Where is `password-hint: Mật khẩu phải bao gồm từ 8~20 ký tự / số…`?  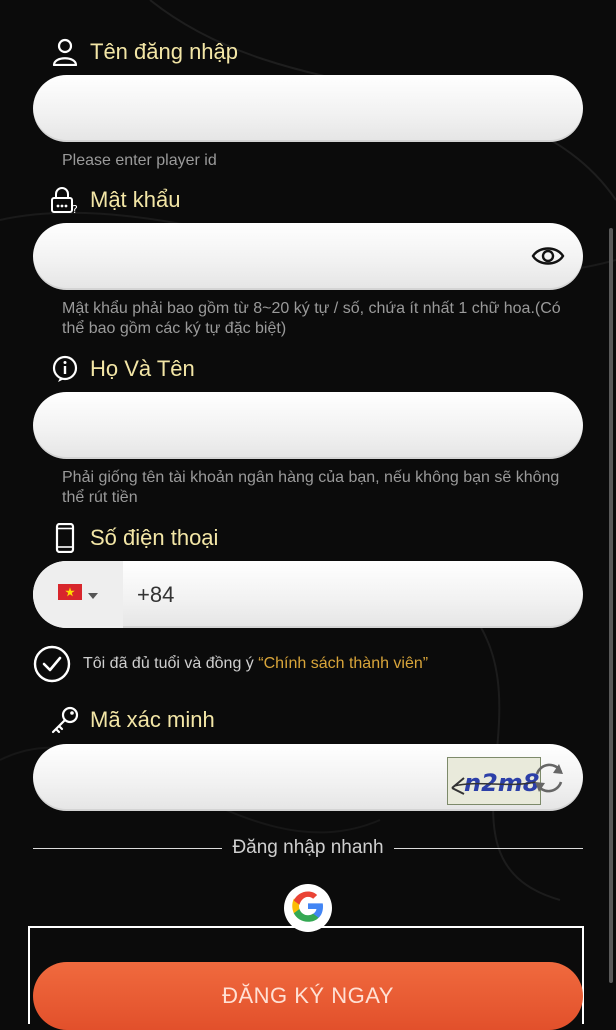 password-hint: Mật khẩu phải bao gồm từ 8~20 ký tự / số… is located at coordinates (311, 318).